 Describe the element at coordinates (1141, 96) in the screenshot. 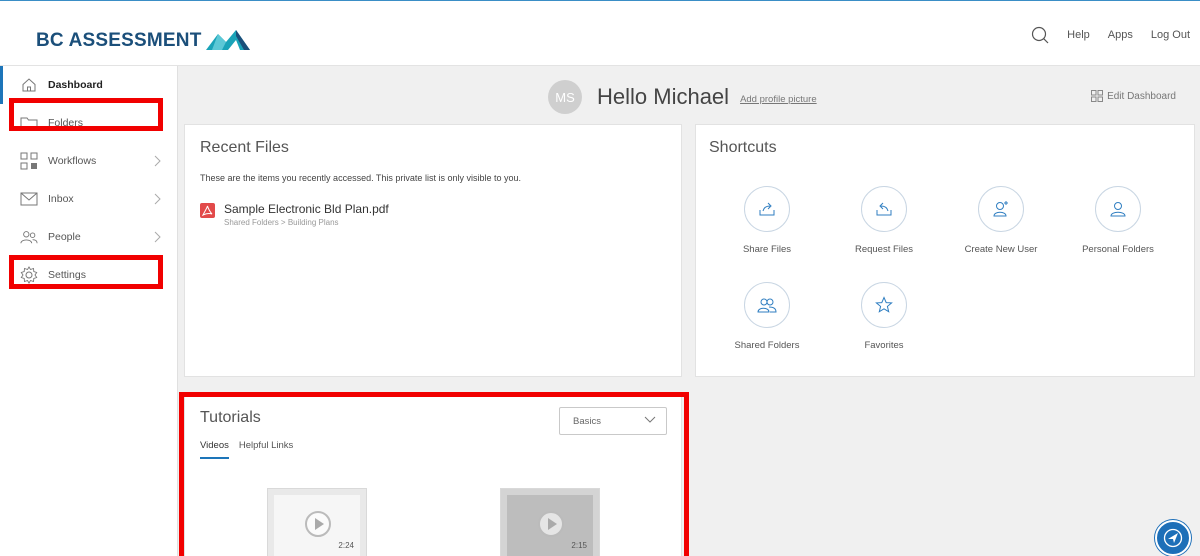

I see `edit-dashboard-label: Edit Dashboard` at that location.